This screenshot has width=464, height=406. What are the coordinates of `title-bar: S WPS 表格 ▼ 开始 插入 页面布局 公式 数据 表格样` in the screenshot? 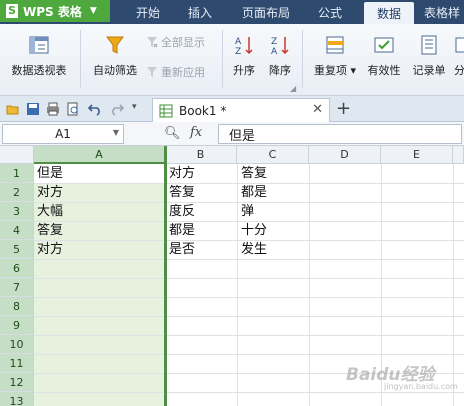 It's located at (232, 12).